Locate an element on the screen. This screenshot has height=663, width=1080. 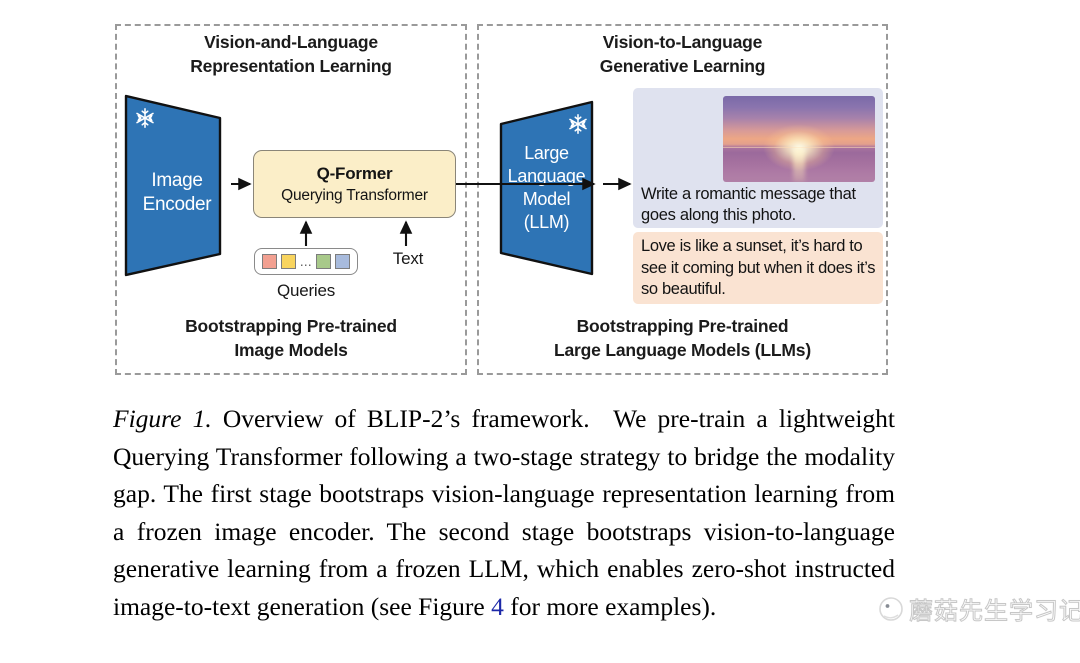
watermark-text: 蘑菇先生学习记 is located at coordinates (994, 611).